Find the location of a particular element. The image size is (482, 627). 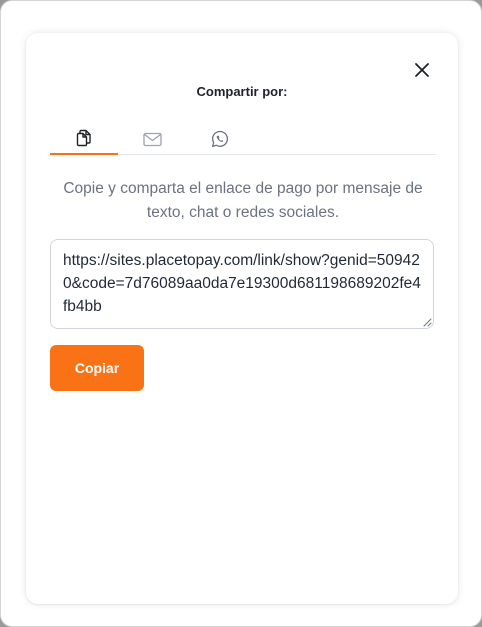

copy-button: Copiar is located at coordinates (97, 368).